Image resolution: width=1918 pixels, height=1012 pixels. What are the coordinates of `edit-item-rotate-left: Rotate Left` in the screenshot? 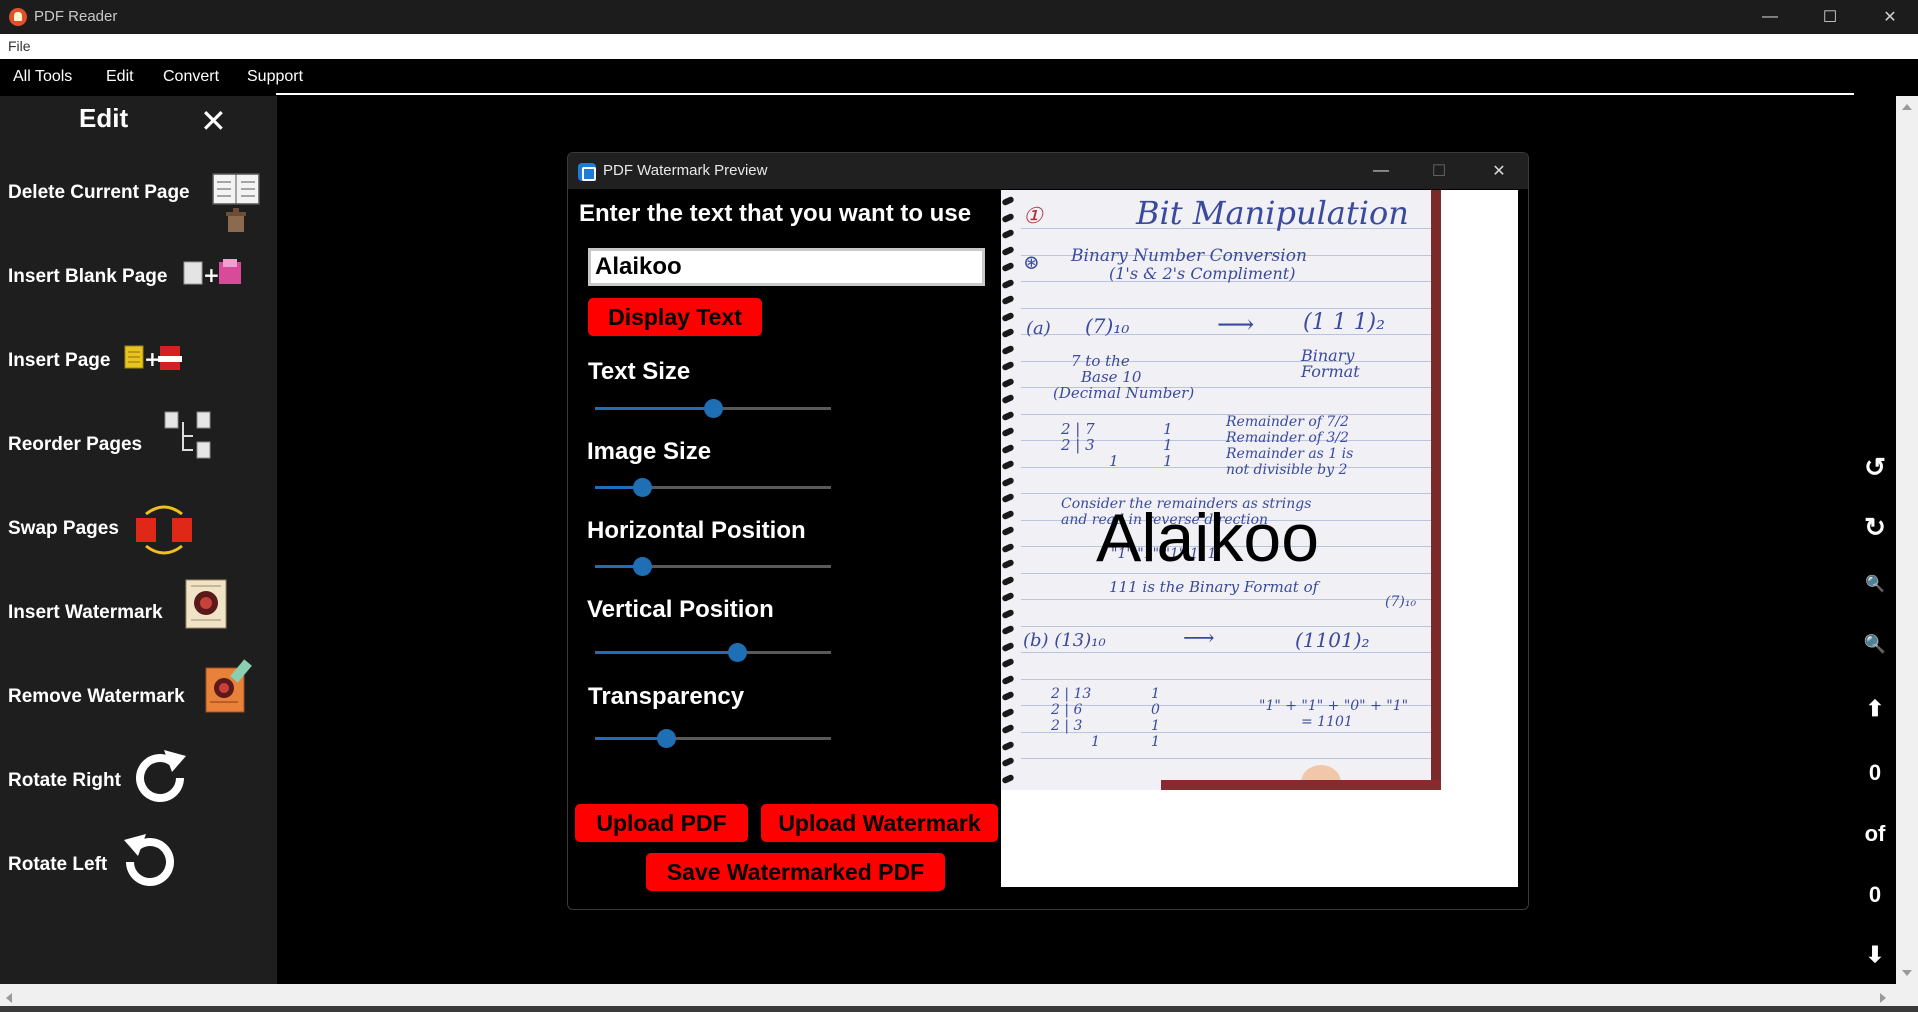 It's located at (138, 875).